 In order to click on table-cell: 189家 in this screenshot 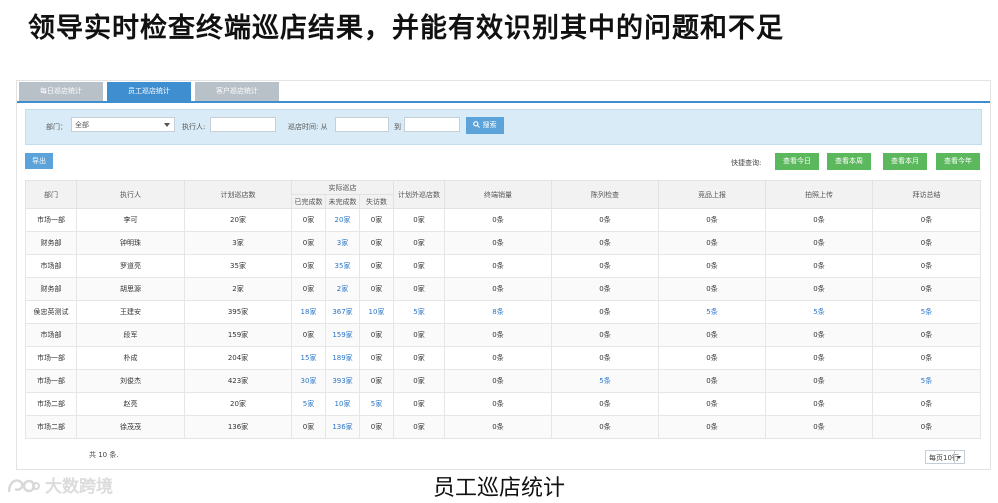, I will do `click(342, 358)`.